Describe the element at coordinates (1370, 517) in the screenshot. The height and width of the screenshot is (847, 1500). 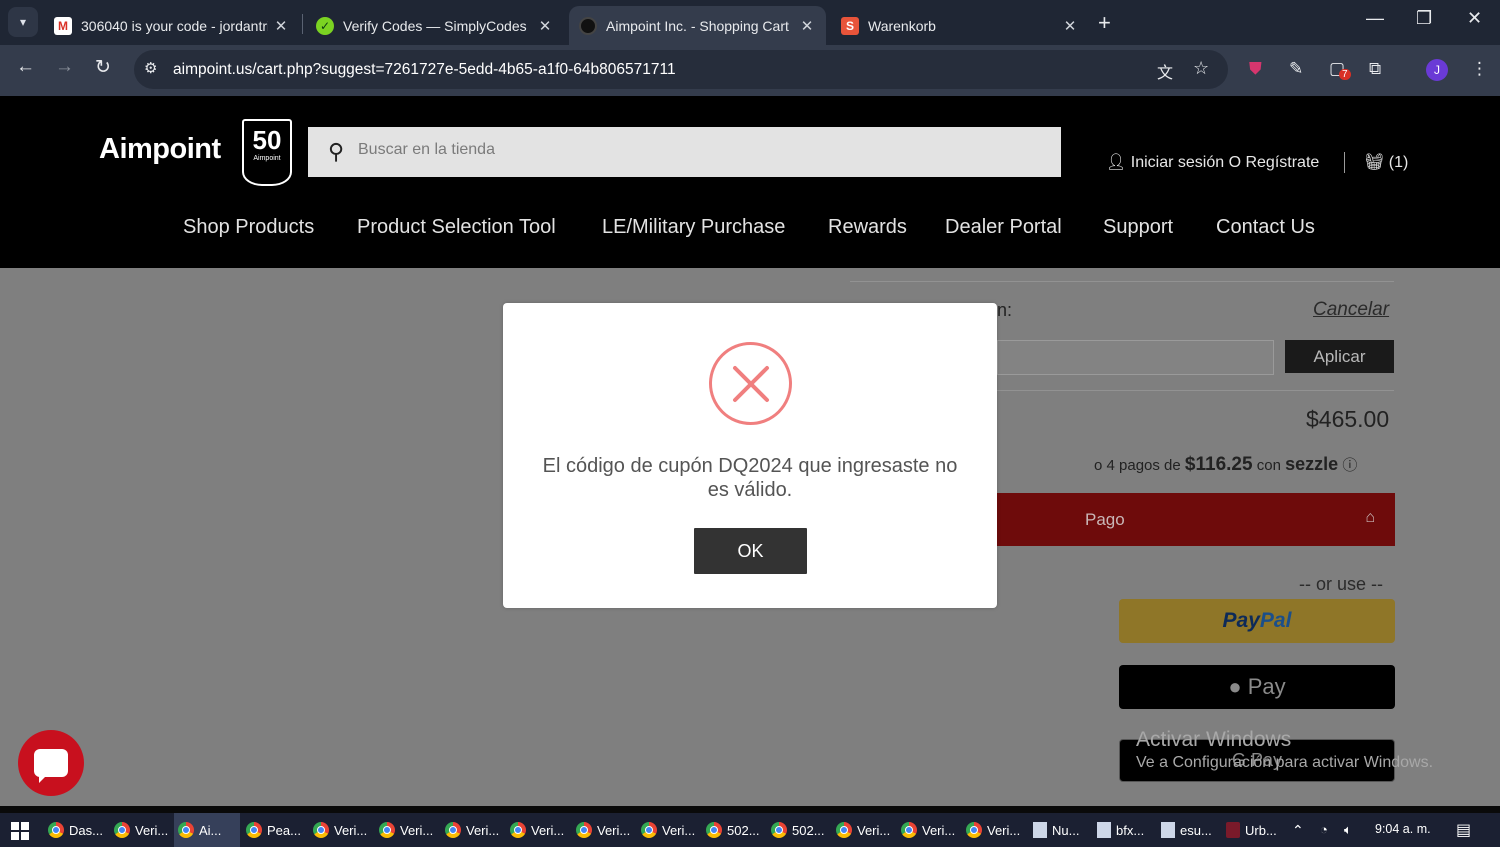
I see `basket-icon: ⌂` at that location.